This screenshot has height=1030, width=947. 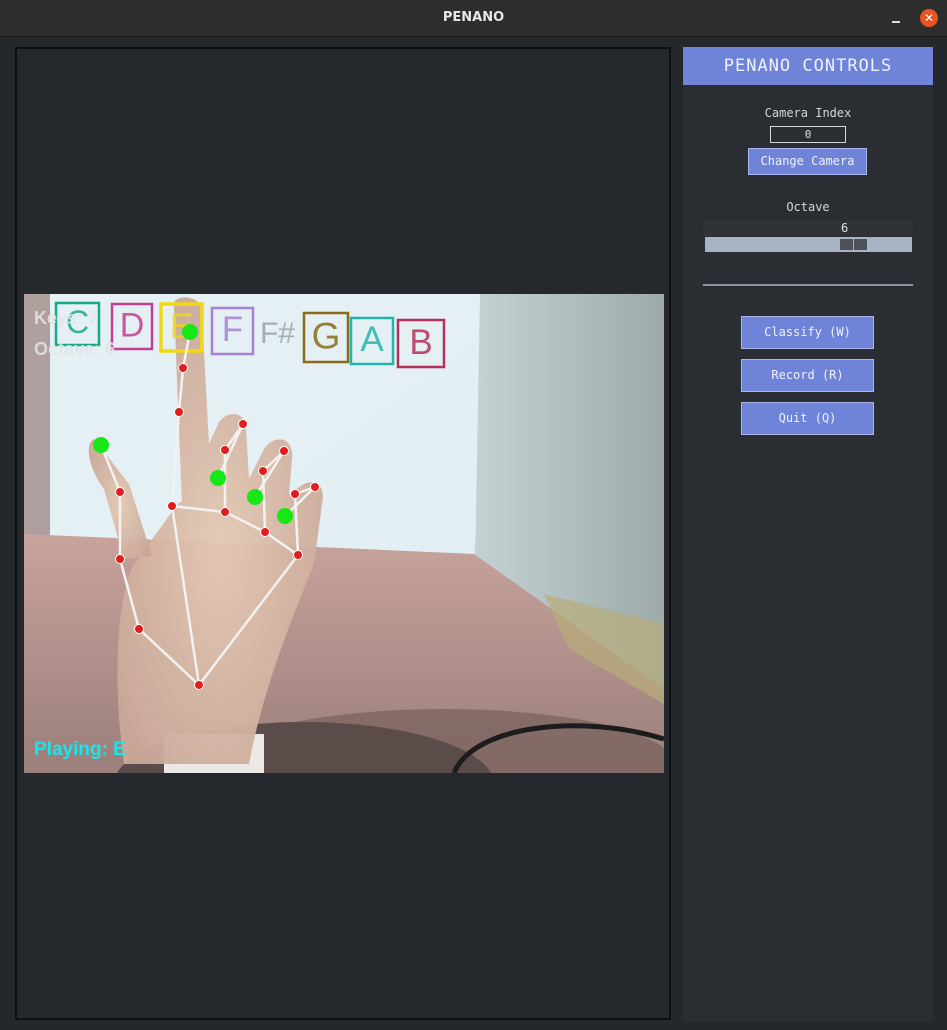 I want to click on panel-divider, so click(x=808, y=285).